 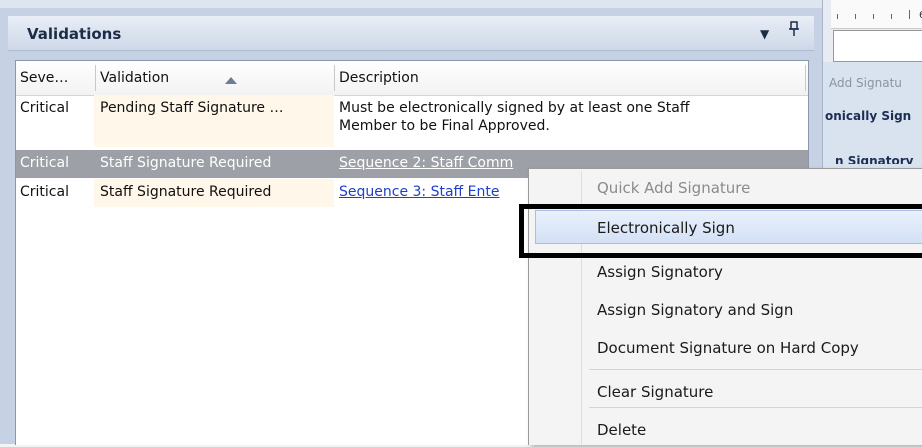 I want to click on menu-item-label: Assign Signatory, so click(x=660, y=272).